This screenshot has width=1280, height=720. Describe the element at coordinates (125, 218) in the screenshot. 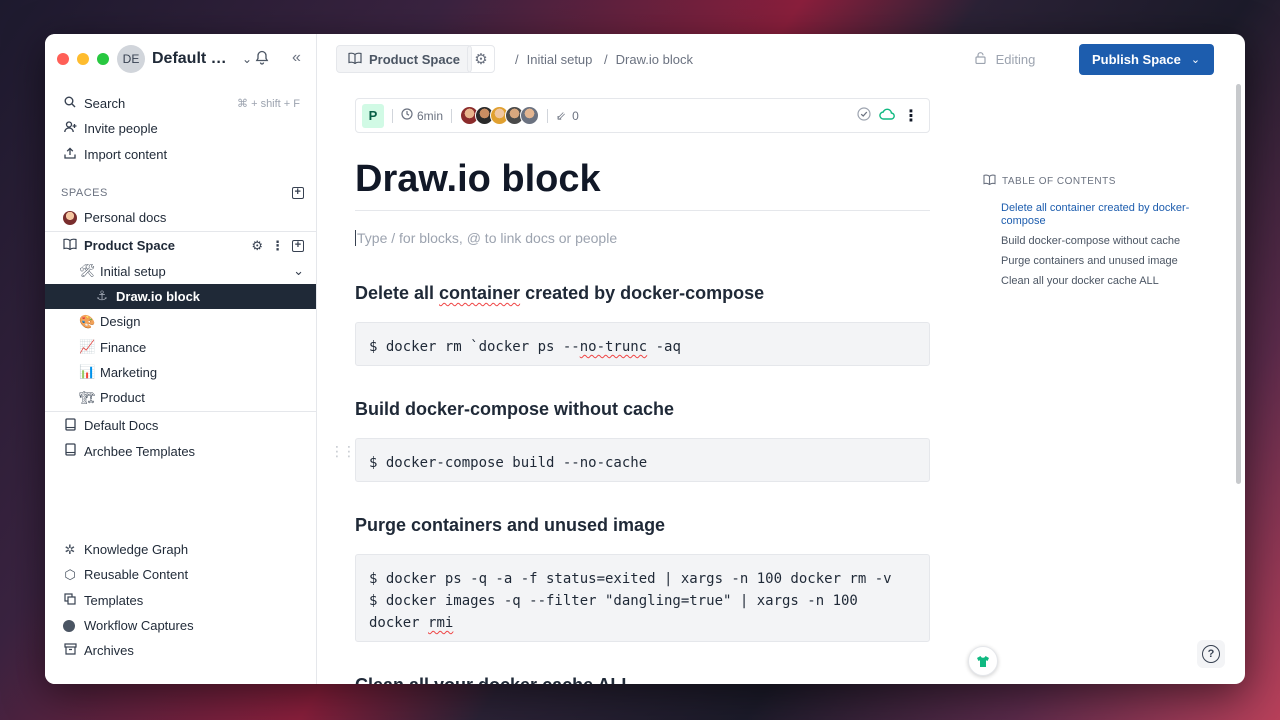

I see `sidebar-item-label: Personal docs` at that location.